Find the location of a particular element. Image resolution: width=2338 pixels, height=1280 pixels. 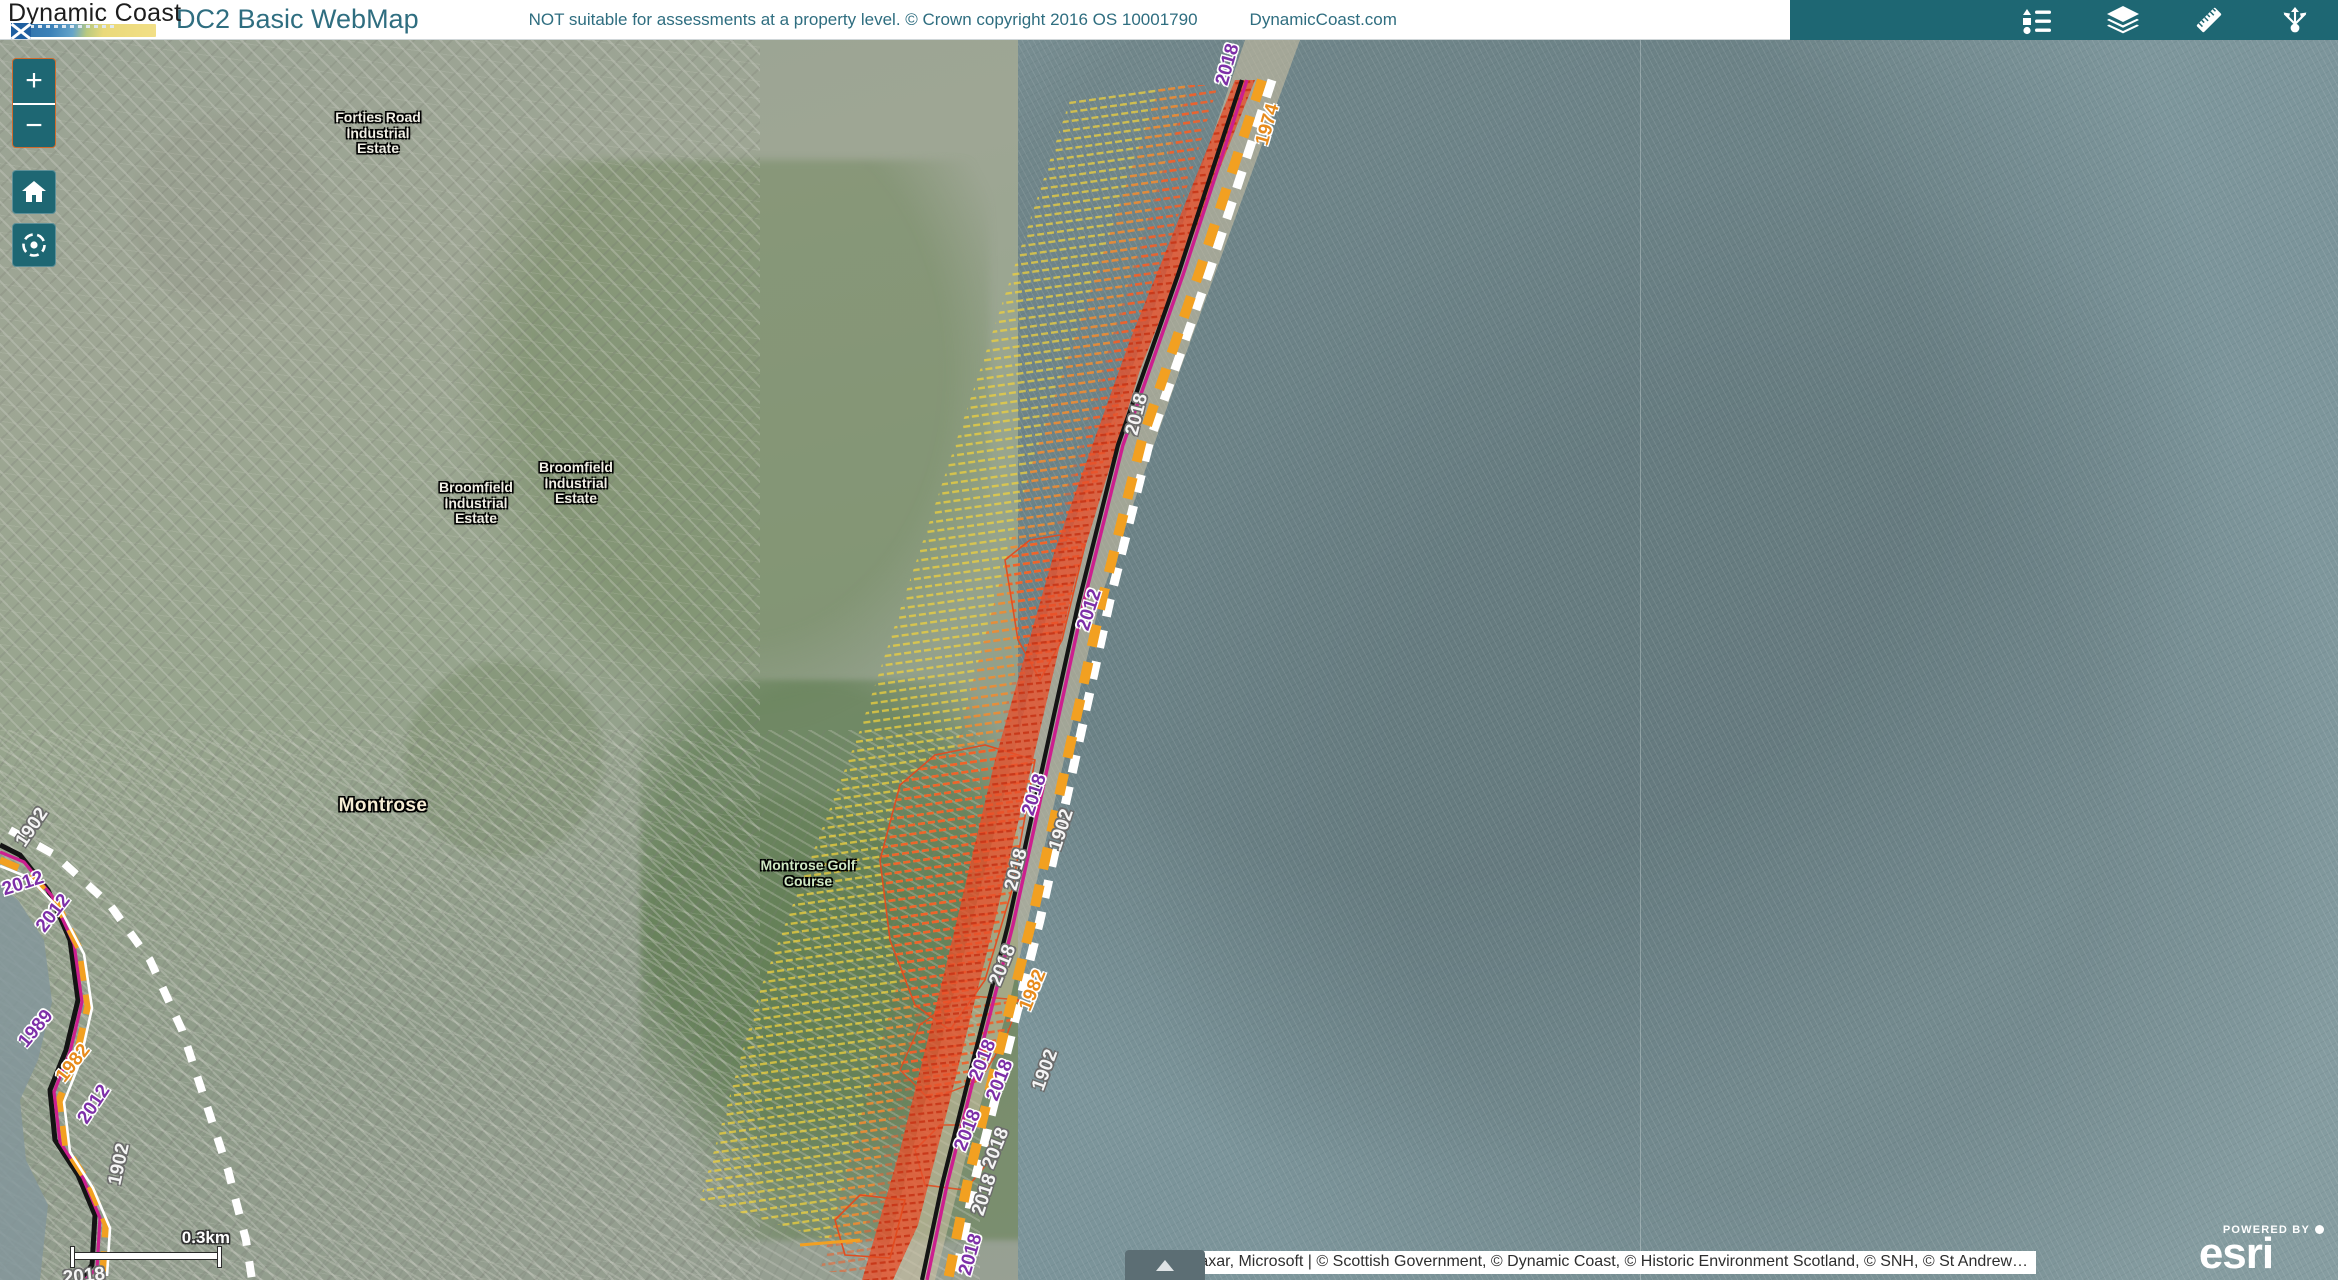

header-tool-group is located at coordinates (2064, 20).